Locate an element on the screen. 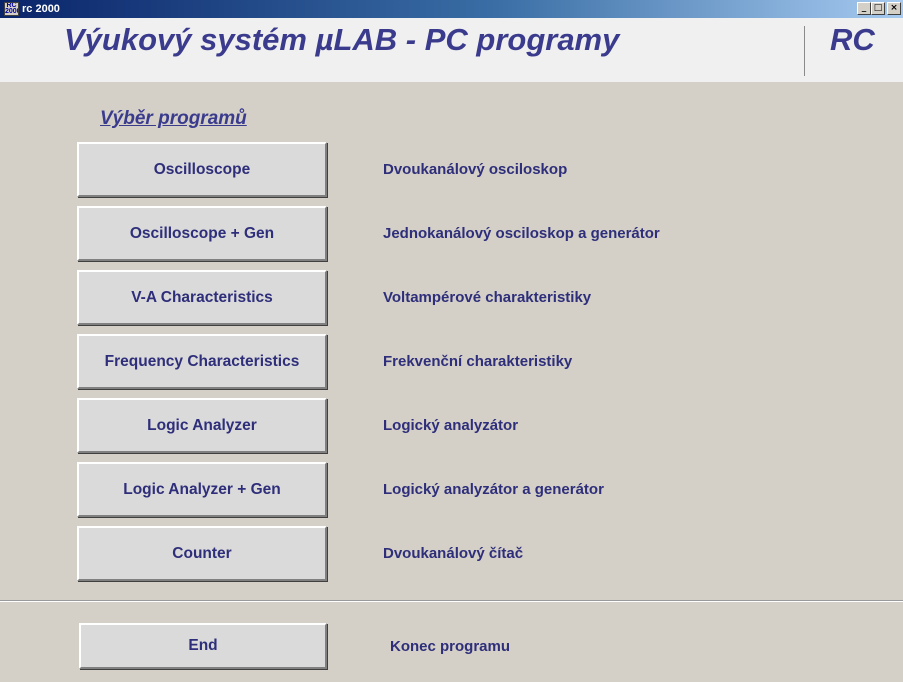 The image size is (903, 682). header-banner: Výukový systém µLAB - PC programy RC is located at coordinates (451, 50).